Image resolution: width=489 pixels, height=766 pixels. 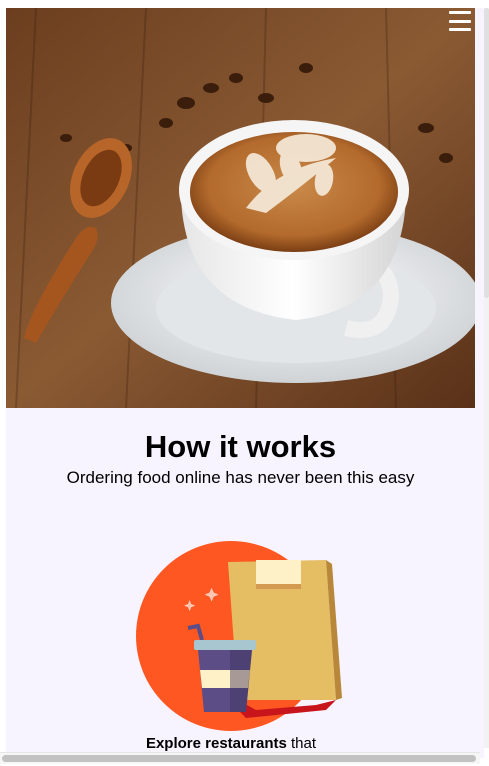 What do you see at coordinates (460, 12) in the screenshot?
I see `menu-bar-top` at bounding box center [460, 12].